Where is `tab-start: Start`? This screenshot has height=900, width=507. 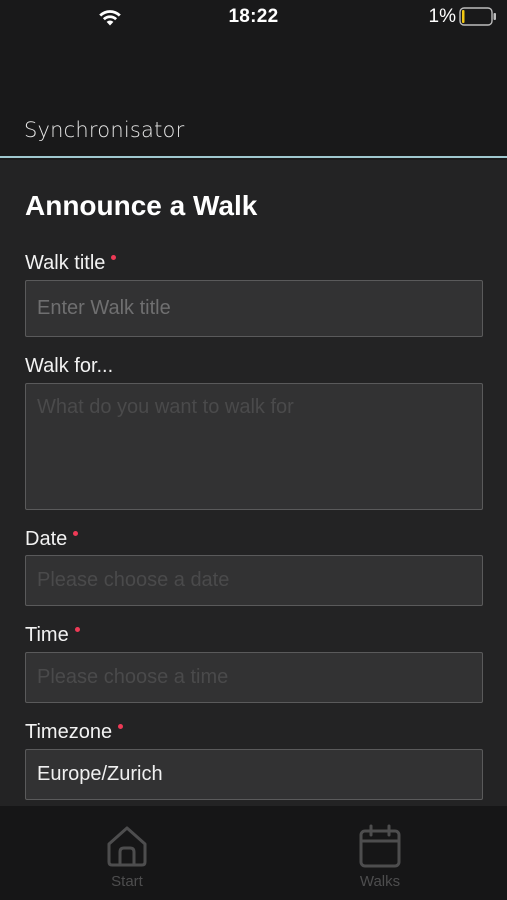 tab-start: Start is located at coordinates (127, 857).